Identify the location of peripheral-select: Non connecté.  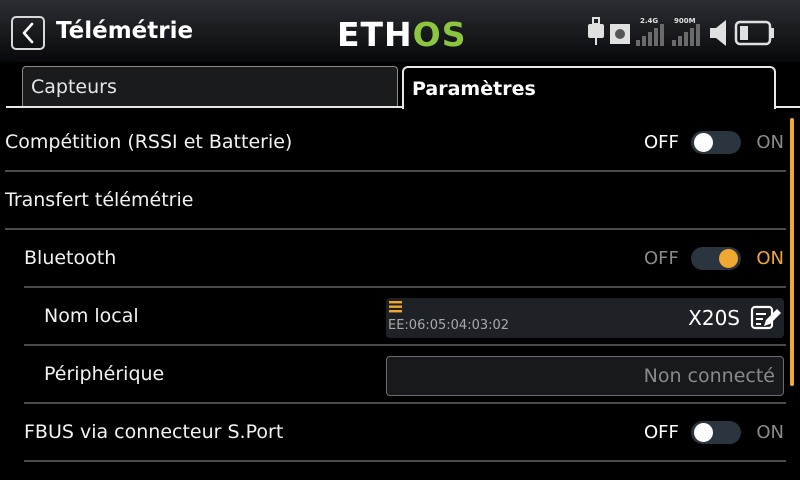
(585, 376).